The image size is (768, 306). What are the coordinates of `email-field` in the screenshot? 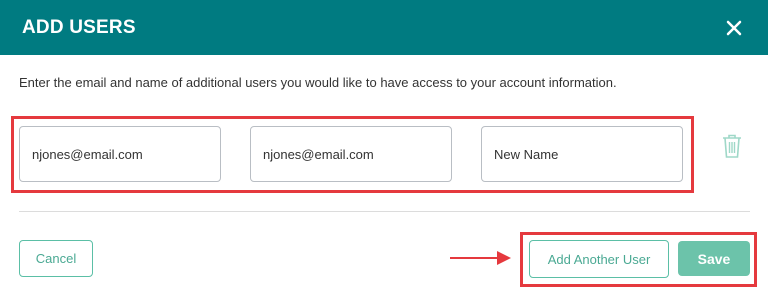 It's located at (120, 154).